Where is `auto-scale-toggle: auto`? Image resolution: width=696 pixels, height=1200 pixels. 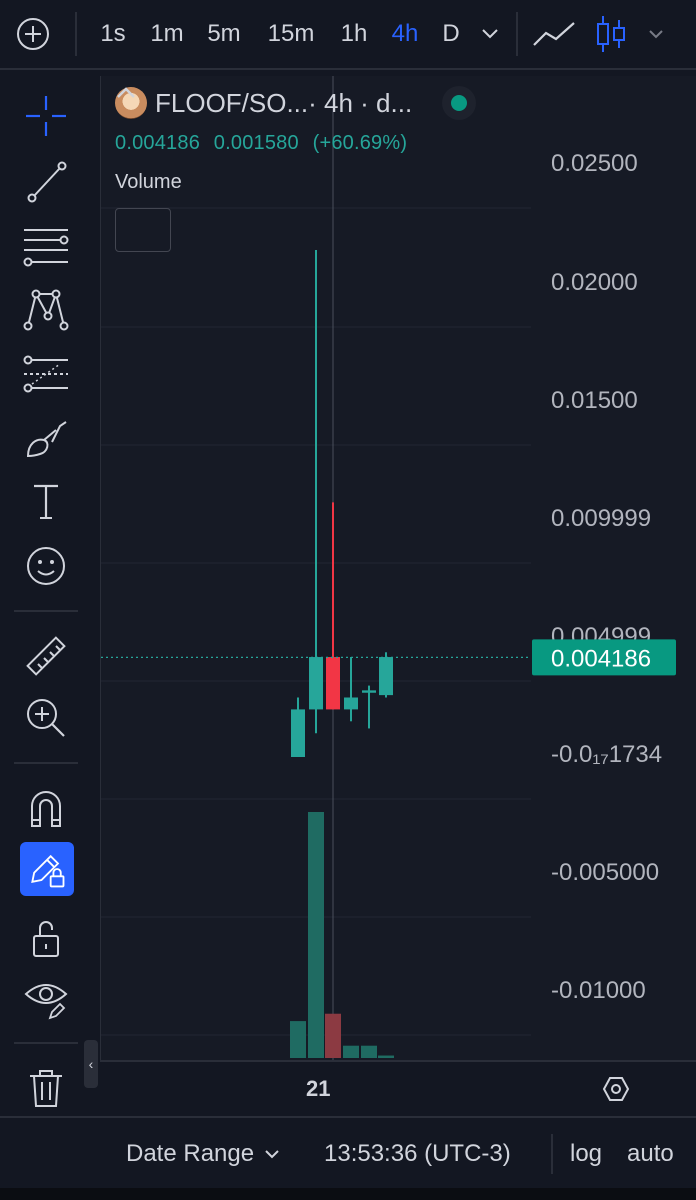
auto-scale-toggle: auto is located at coordinates (650, 1154).